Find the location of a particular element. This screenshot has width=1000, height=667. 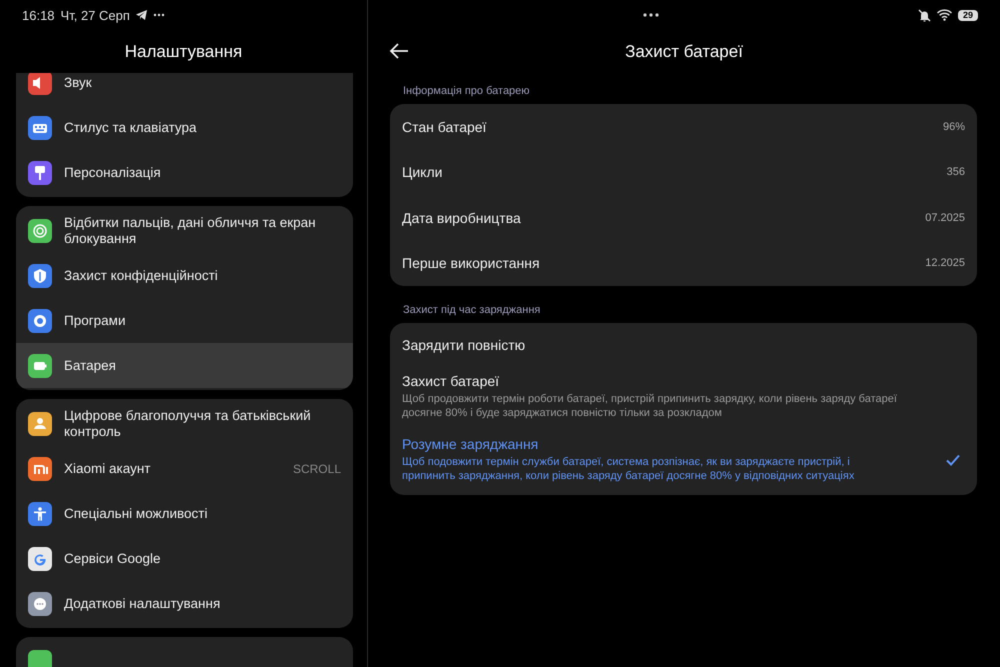

item-value: SCROLL is located at coordinates (316, 469).